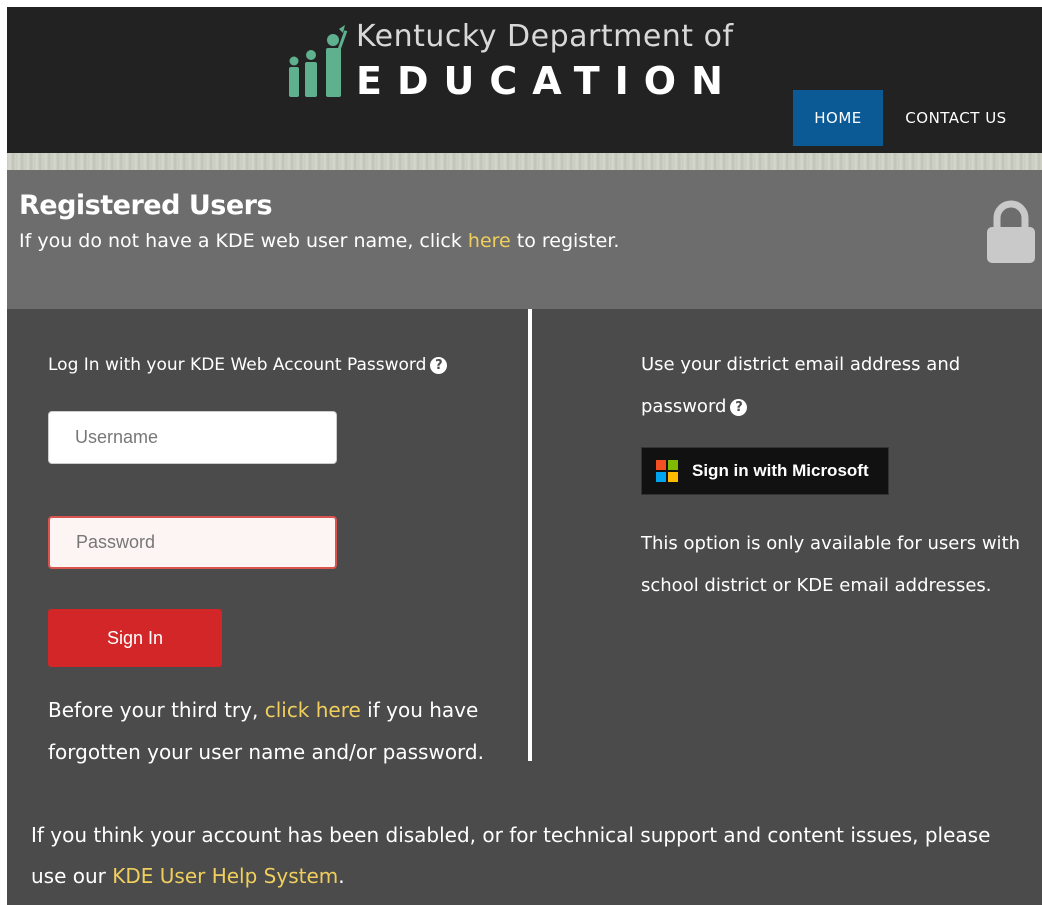  What do you see at coordinates (192, 542) in the screenshot?
I see `password-input` at bounding box center [192, 542].